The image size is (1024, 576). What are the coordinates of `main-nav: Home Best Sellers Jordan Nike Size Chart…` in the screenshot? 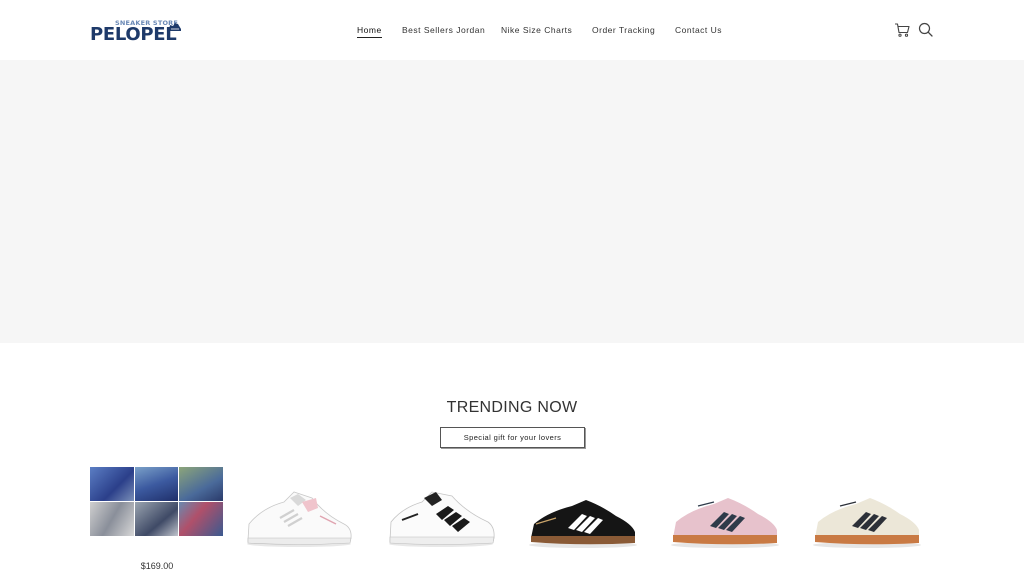 It's located at (512, 31).